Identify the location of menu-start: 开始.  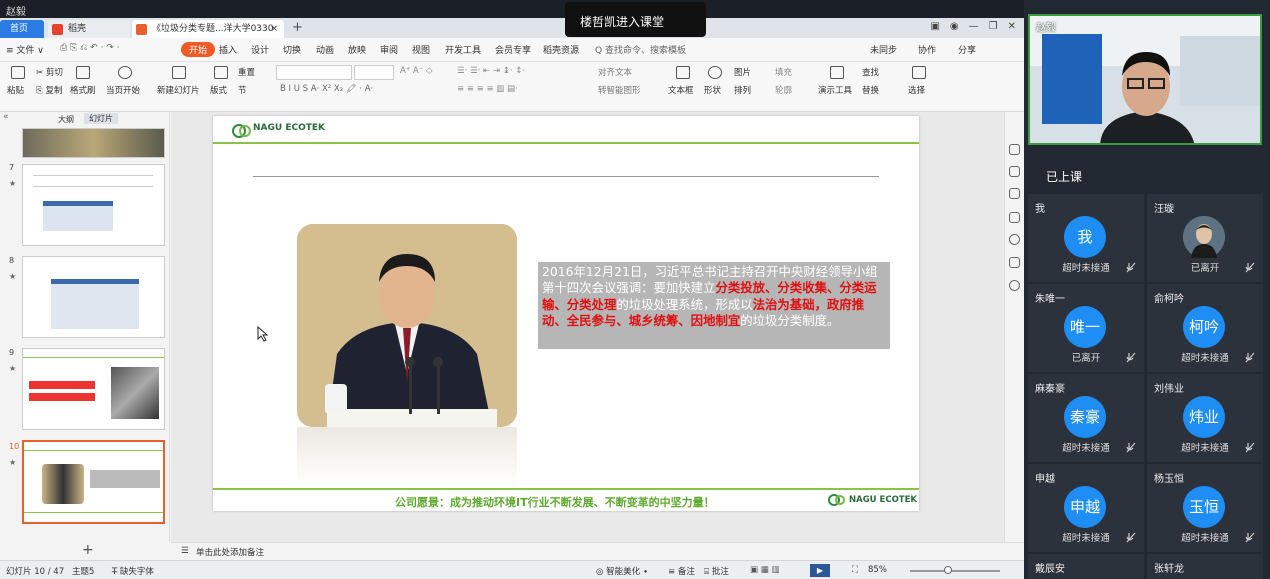
(198, 49).